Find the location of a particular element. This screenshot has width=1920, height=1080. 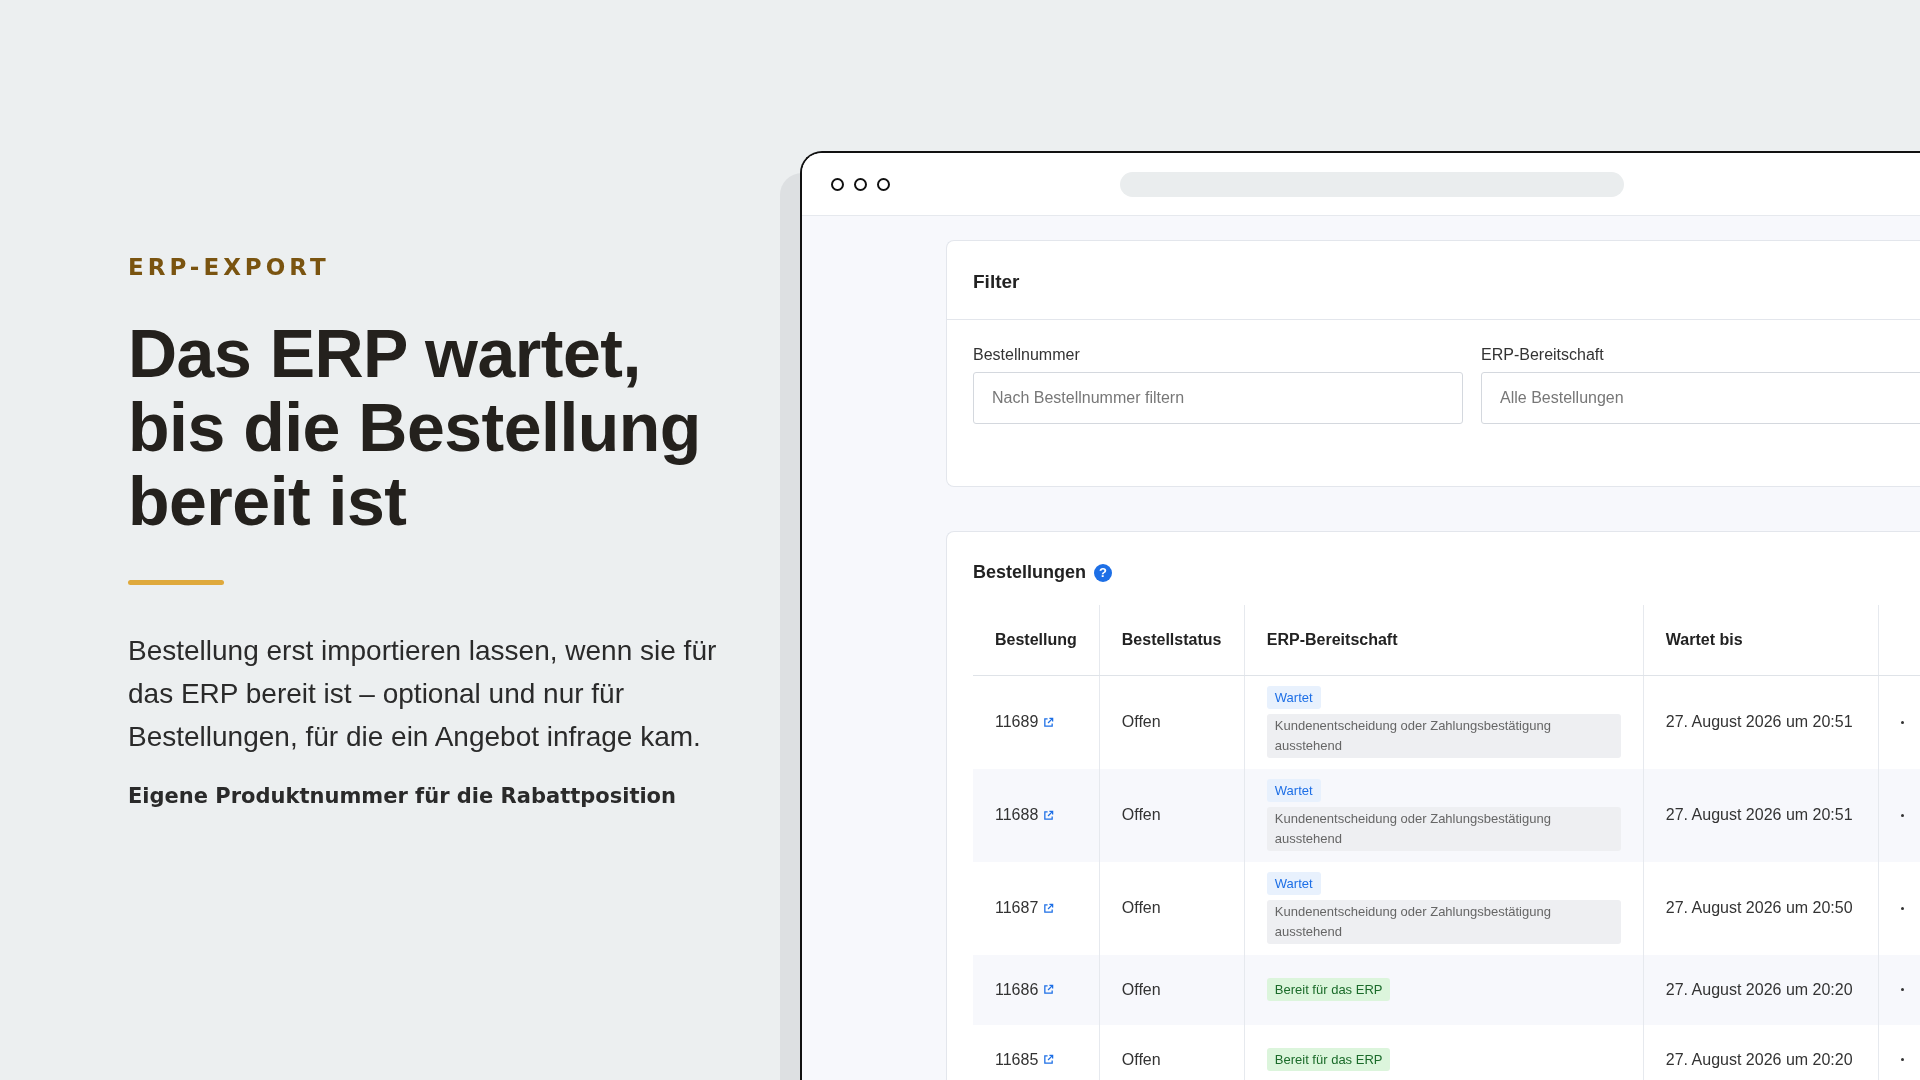

card-title: Filter is located at coordinates (1433, 280).